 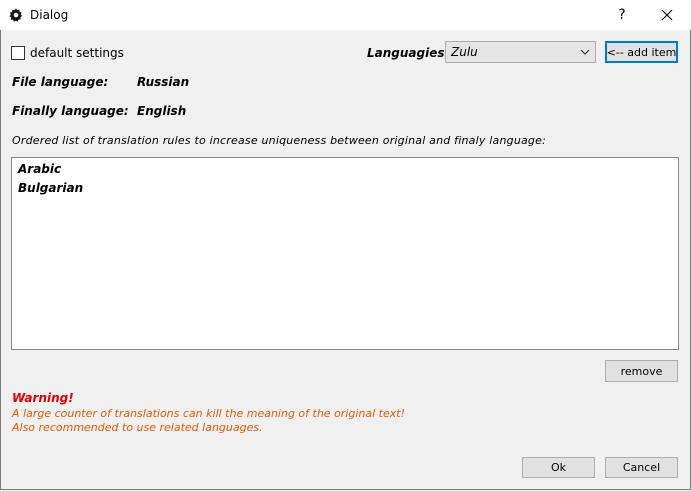 I want to click on list-item: Bulgarian, so click(x=345, y=188).